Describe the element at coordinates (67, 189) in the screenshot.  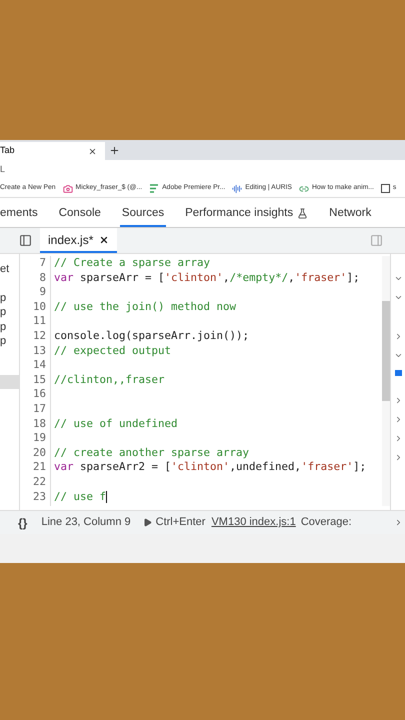
I see `camera-icon` at that location.